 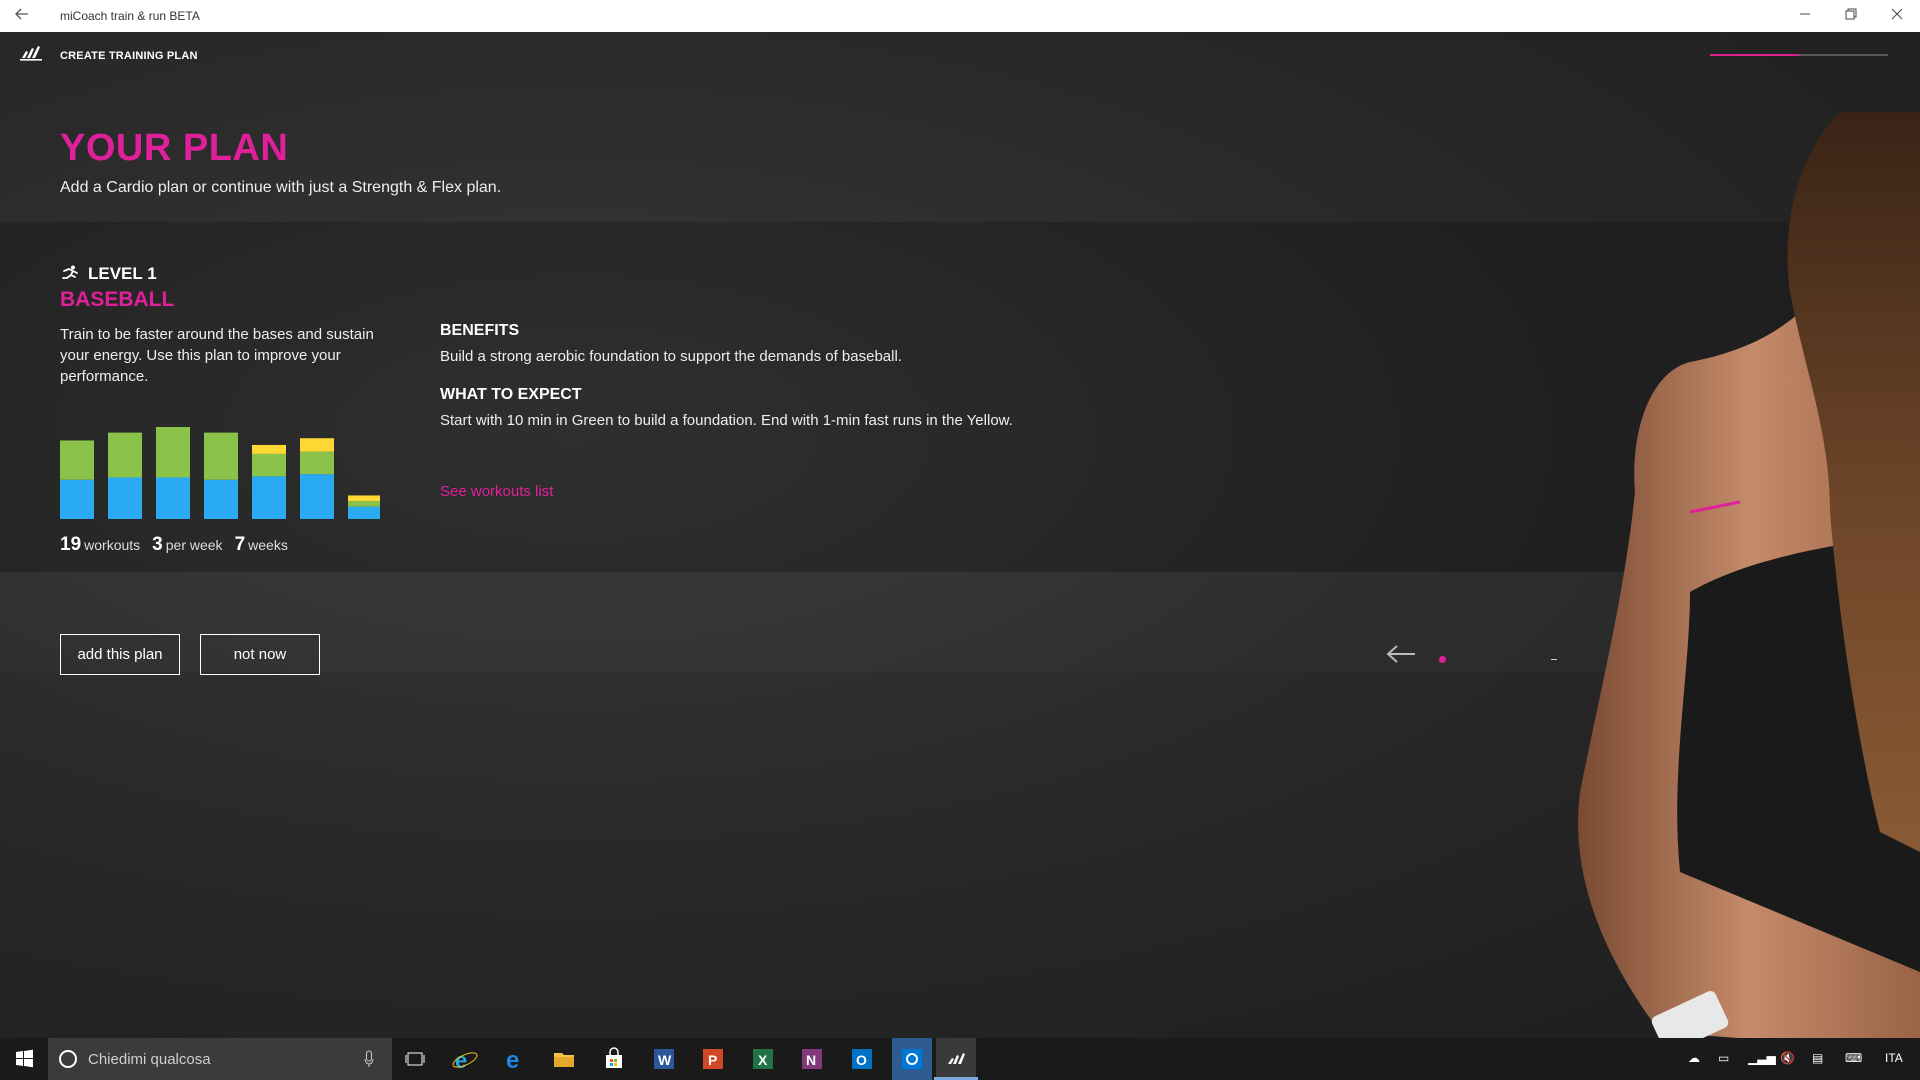 I want to click on powerpoint-icon: P, so click(x=713, y=1059).